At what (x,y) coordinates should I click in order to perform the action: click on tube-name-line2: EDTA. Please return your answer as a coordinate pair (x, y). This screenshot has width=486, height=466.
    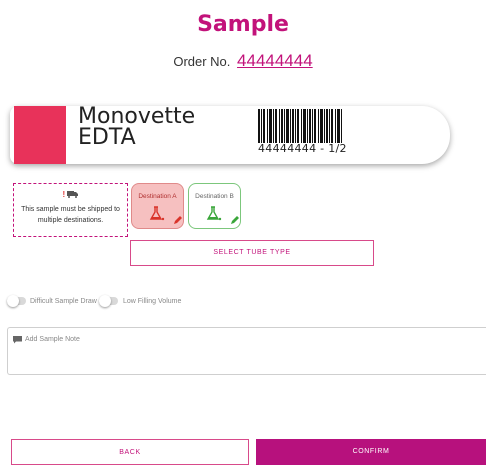
    Looking at the image, I should click on (107, 137).